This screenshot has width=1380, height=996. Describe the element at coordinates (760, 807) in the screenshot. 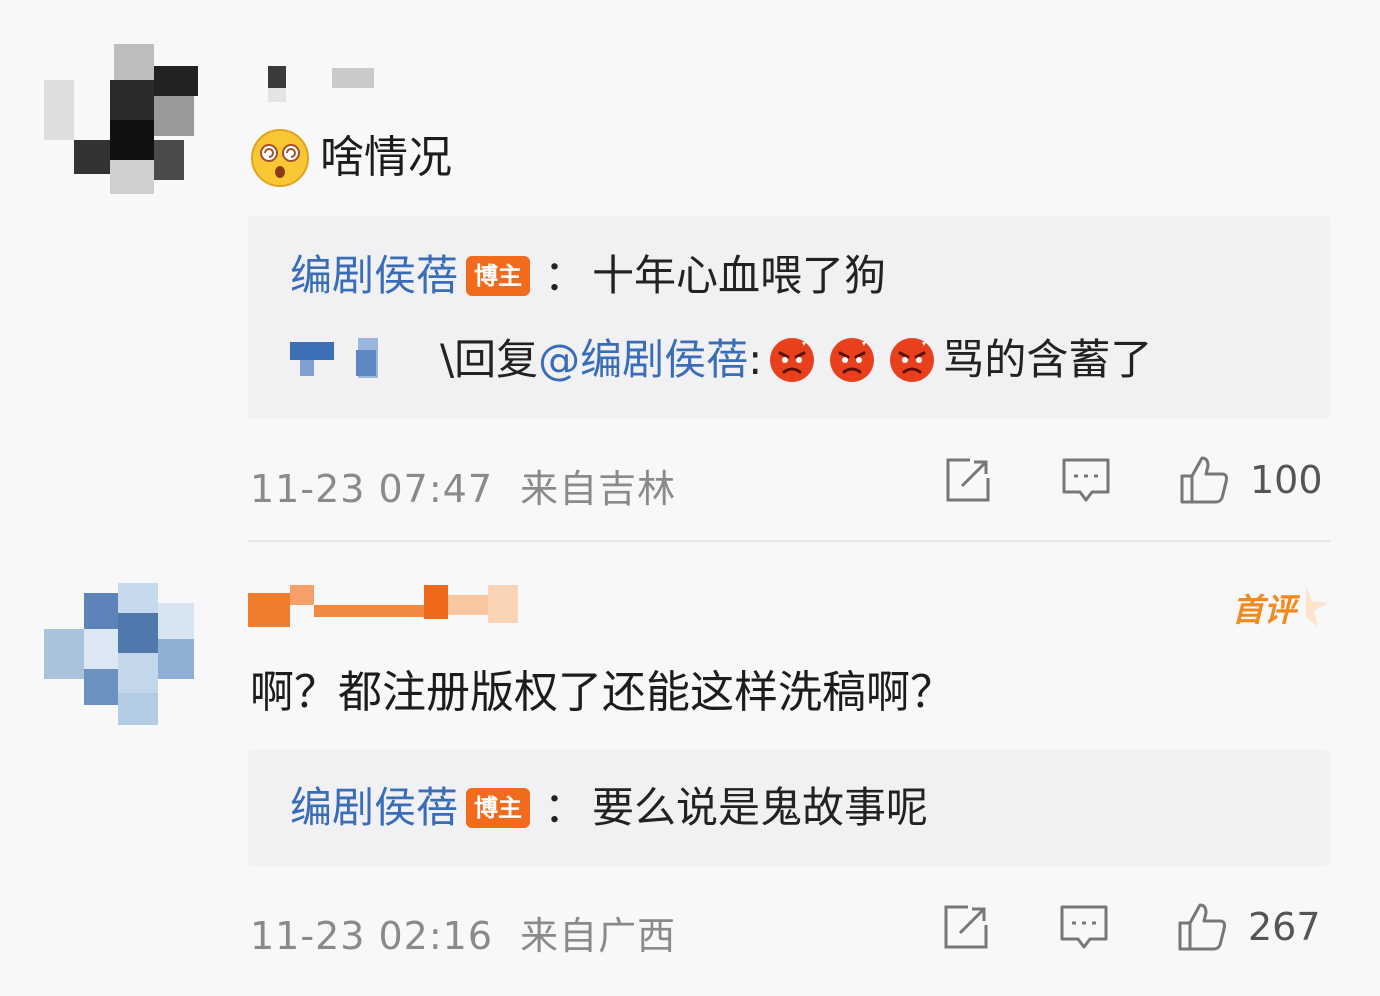

I see `reply-text: 要么说是鬼故事呢` at that location.